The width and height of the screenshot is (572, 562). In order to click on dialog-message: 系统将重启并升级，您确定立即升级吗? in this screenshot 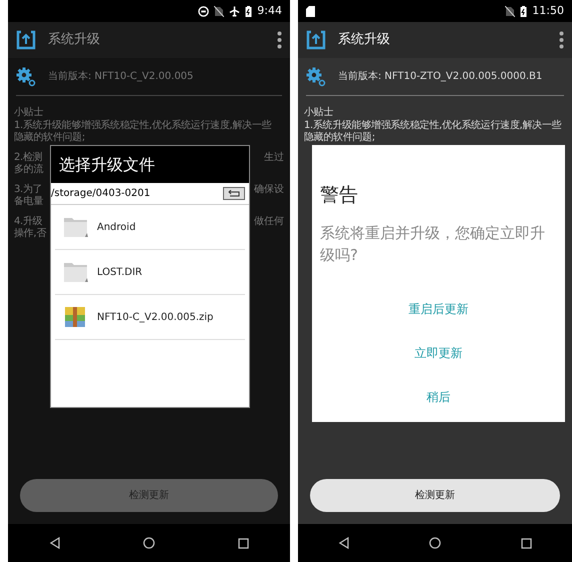, I will do `click(433, 244)`.